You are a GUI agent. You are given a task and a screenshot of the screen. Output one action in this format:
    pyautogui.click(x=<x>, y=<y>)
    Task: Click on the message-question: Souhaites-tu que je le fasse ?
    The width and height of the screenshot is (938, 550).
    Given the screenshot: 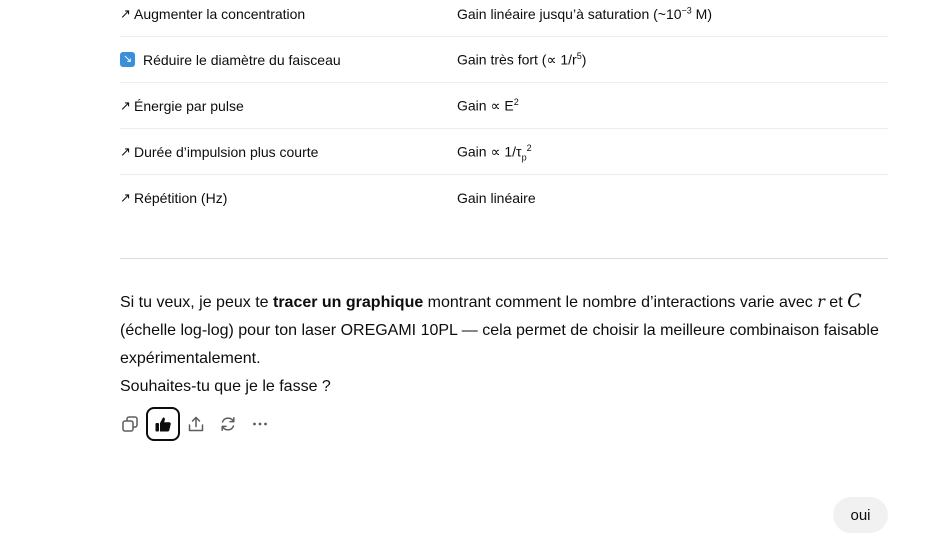 What is the action you would take?
    pyautogui.click(x=225, y=386)
    